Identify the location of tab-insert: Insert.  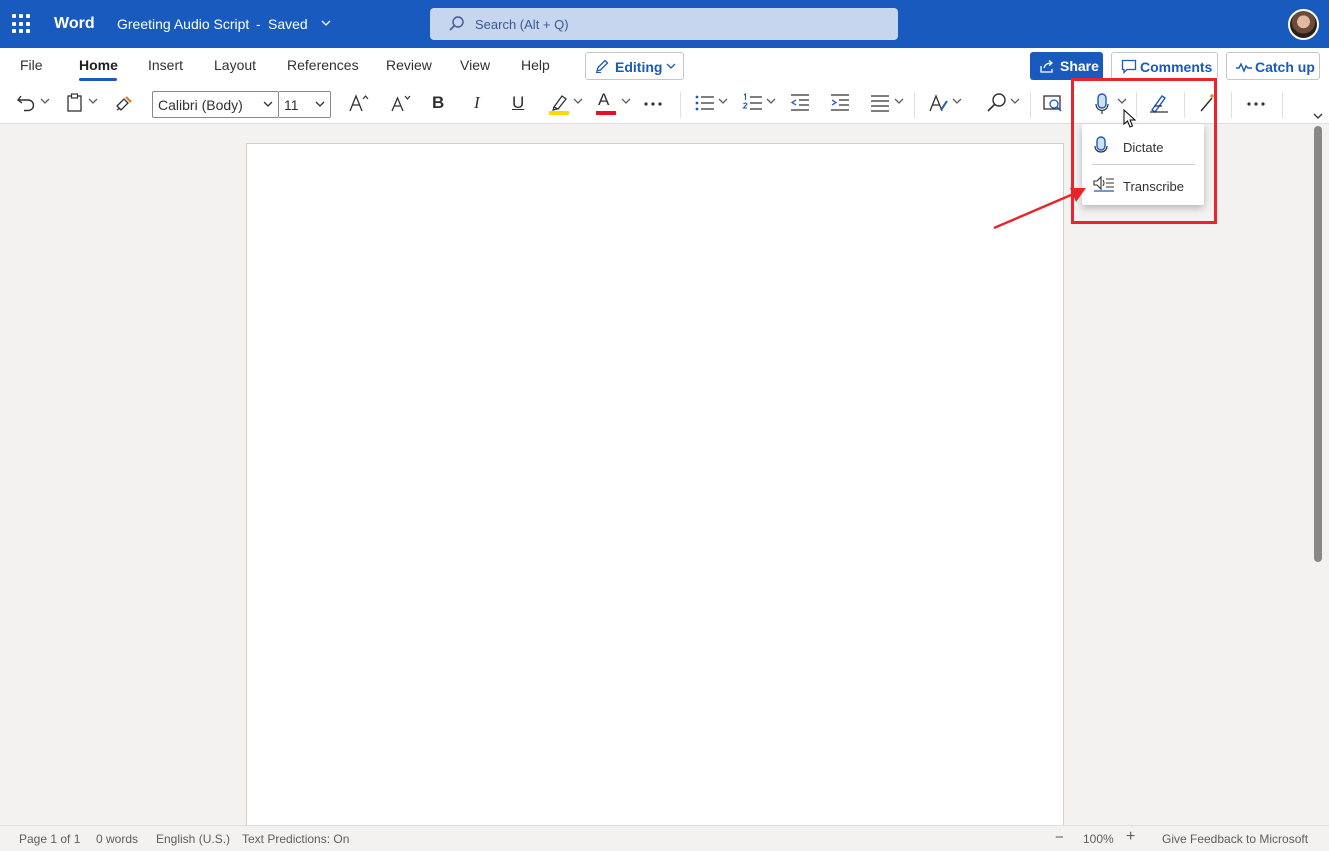
(165, 65).